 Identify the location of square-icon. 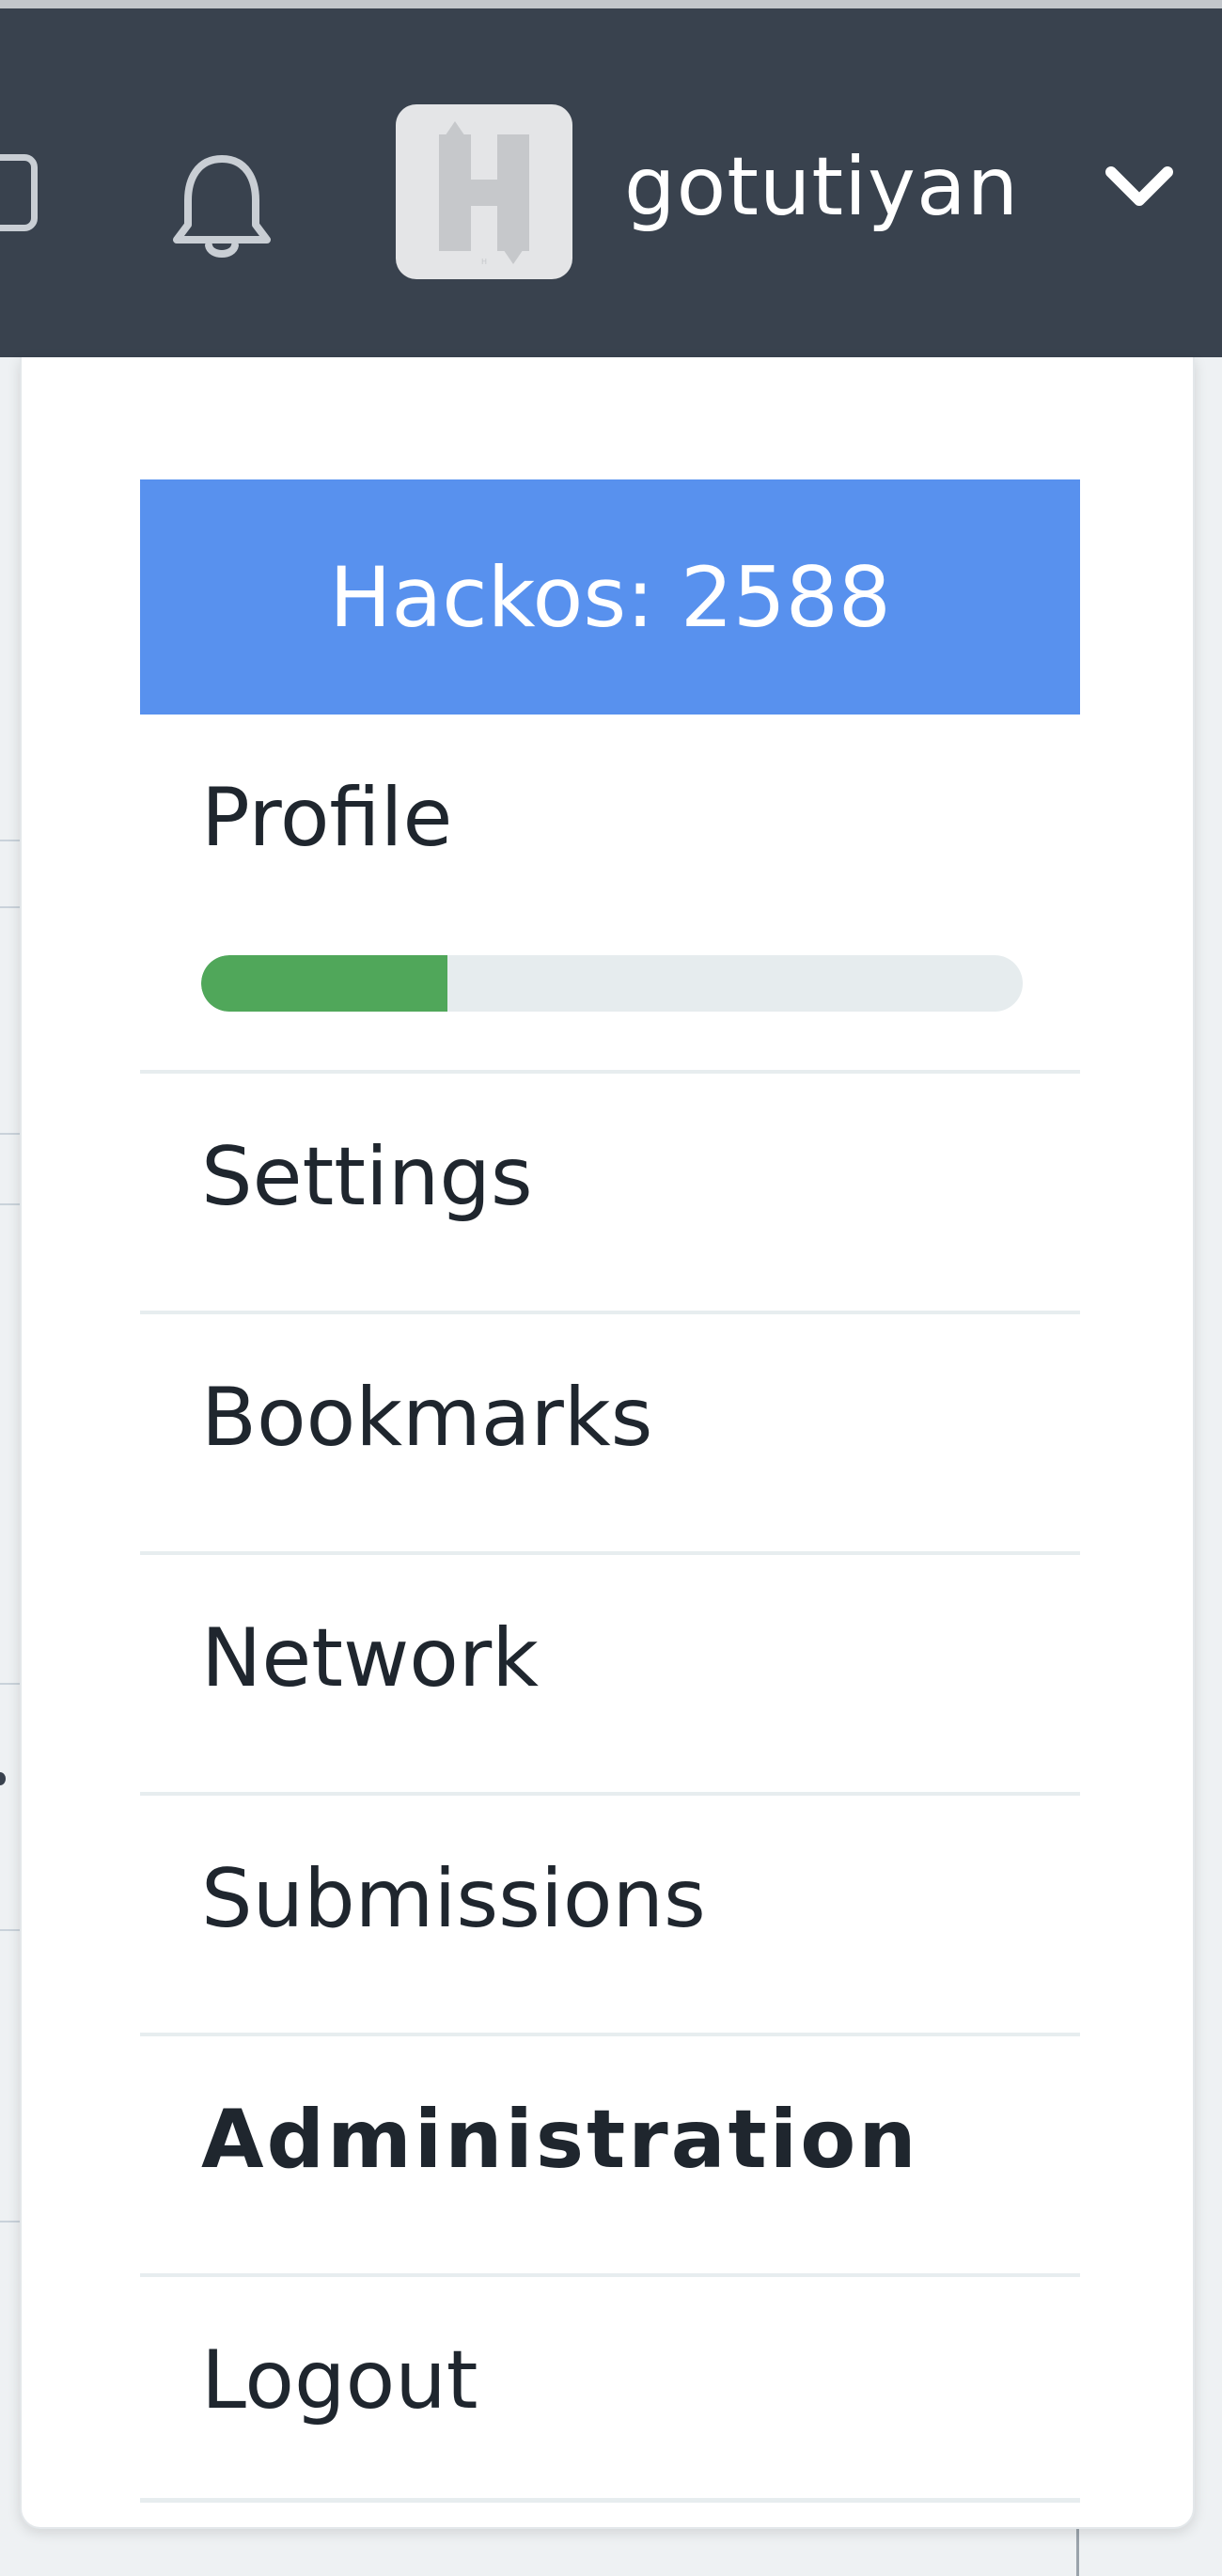
(19, 193).